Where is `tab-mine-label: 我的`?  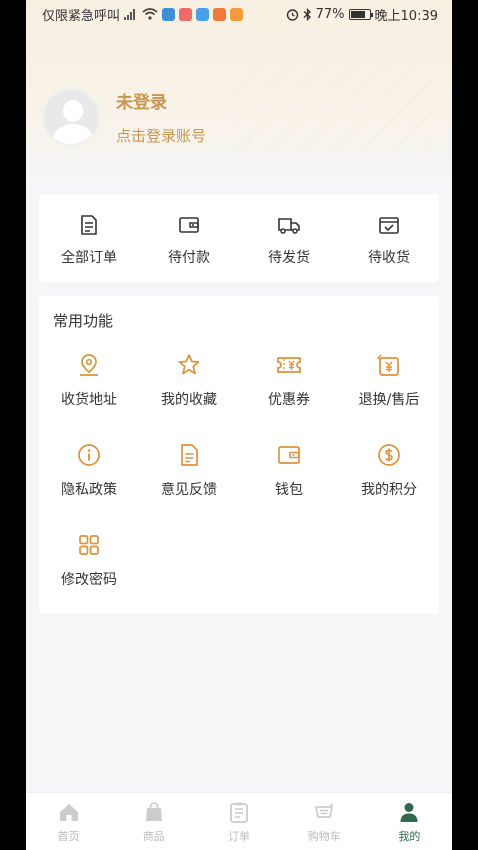 tab-mine-label: 我的 is located at coordinates (409, 836).